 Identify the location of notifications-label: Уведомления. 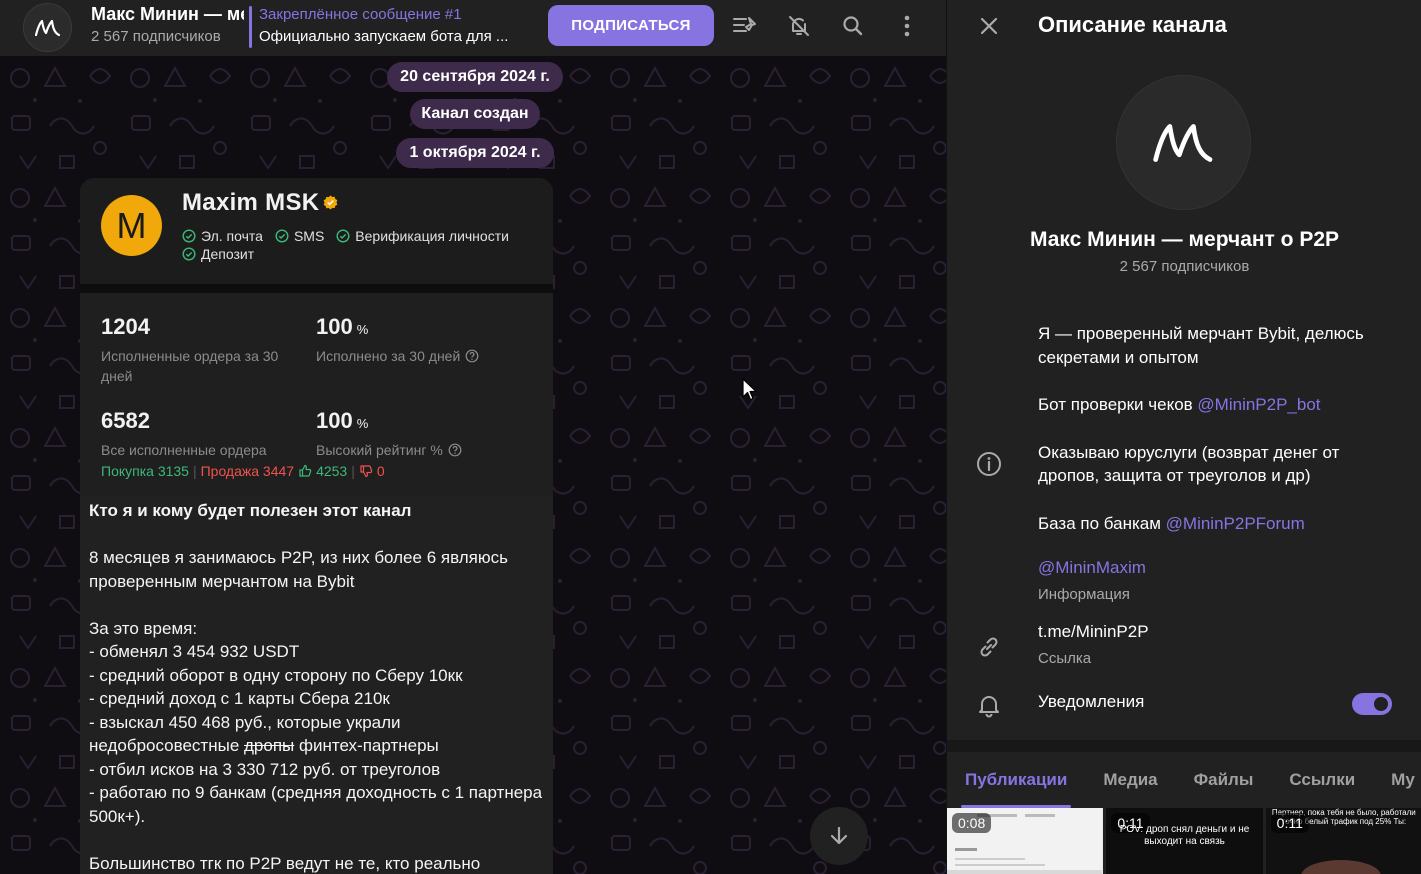
(1091, 701).